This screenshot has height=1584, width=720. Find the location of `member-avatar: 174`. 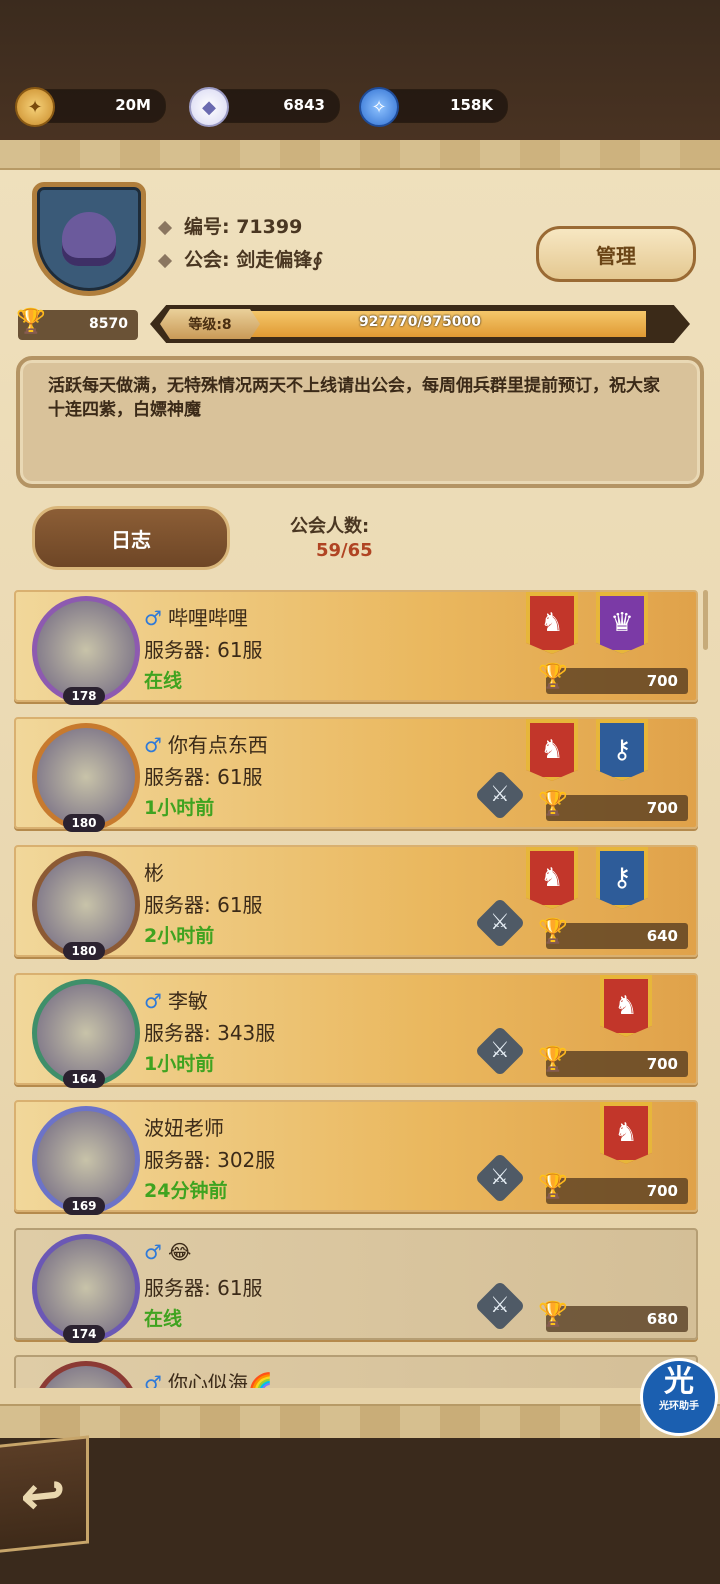

member-avatar: 174 is located at coordinates (86, 1288).